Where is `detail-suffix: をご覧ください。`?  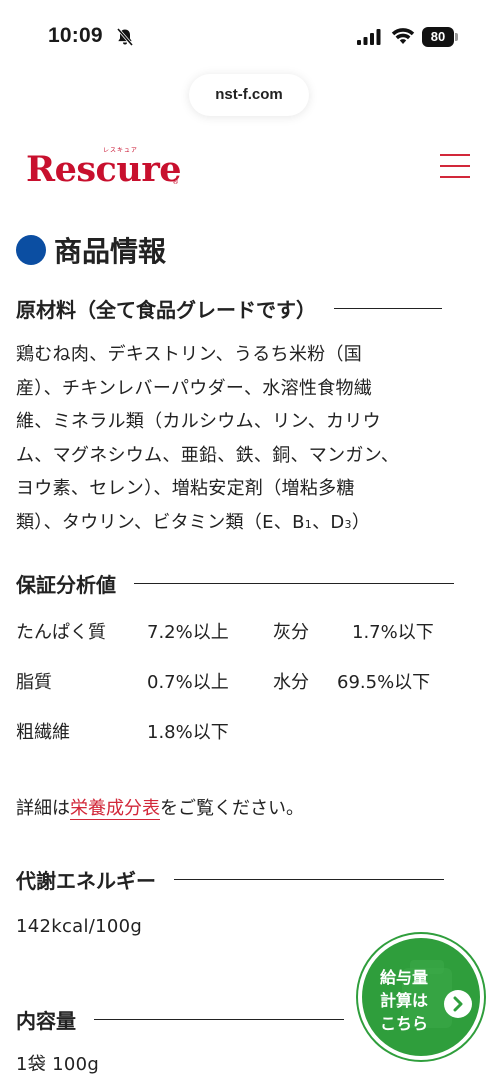 detail-suffix: をご覧ください。 is located at coordinates (232, 808).